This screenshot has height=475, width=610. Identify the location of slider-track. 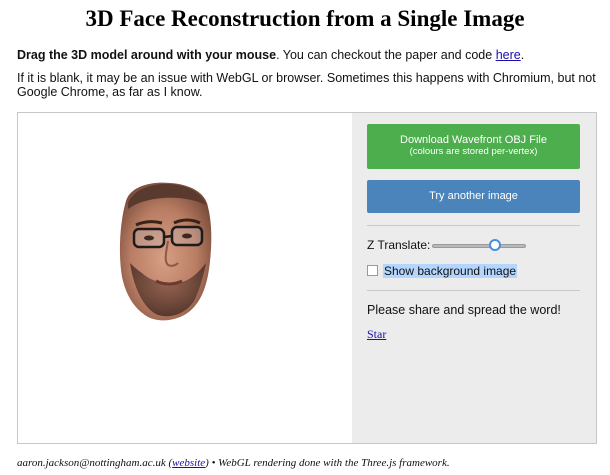
(479, 246).